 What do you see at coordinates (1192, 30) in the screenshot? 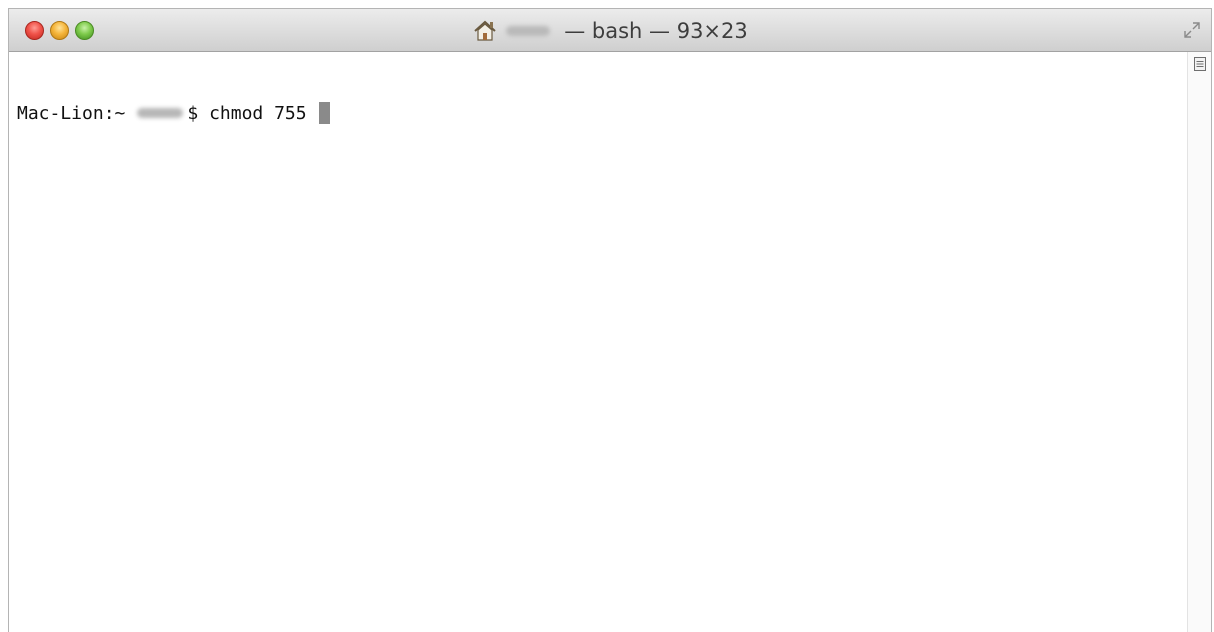
I see `fullscreen-arrows-icon` at bounding box center [1192, 30].